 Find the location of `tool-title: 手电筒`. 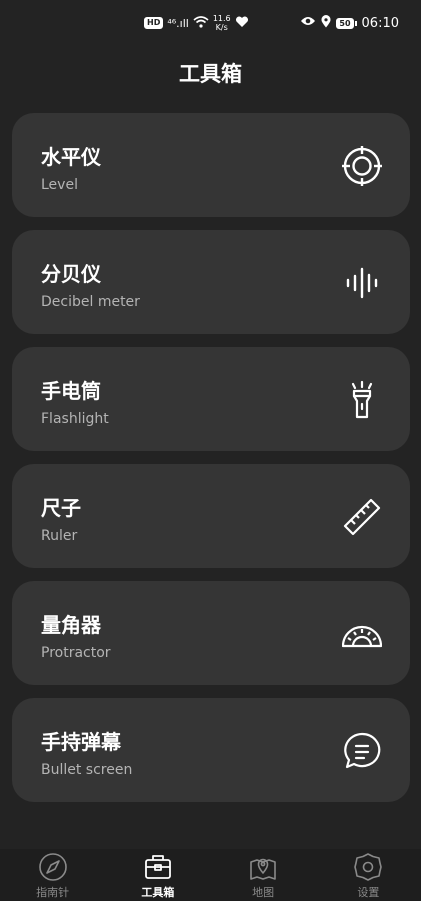

tool-title: 手电筒 is located at coordinates (71, 391).